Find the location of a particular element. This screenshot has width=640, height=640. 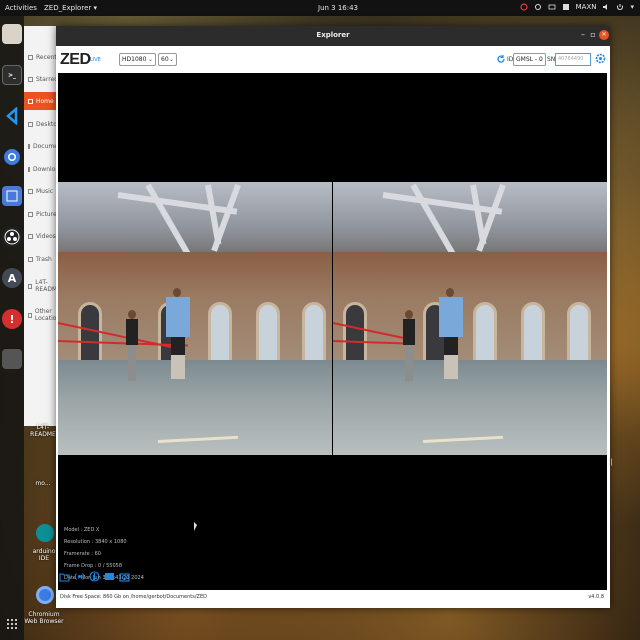

gear-icon is located at coordinates (600, 58).